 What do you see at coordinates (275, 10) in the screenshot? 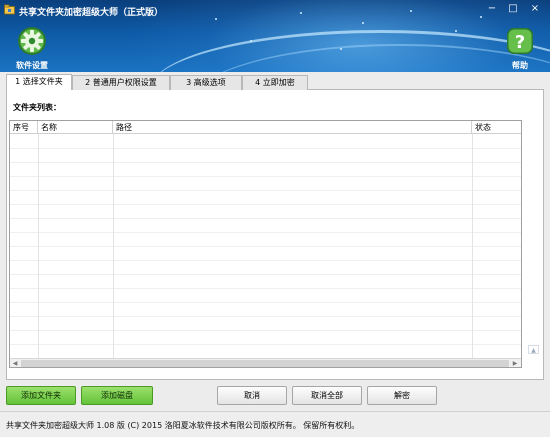
I see `title-bar: 共享文件夹加密超级大师（正式版） − □ ×` at bounding box center [275, 10].